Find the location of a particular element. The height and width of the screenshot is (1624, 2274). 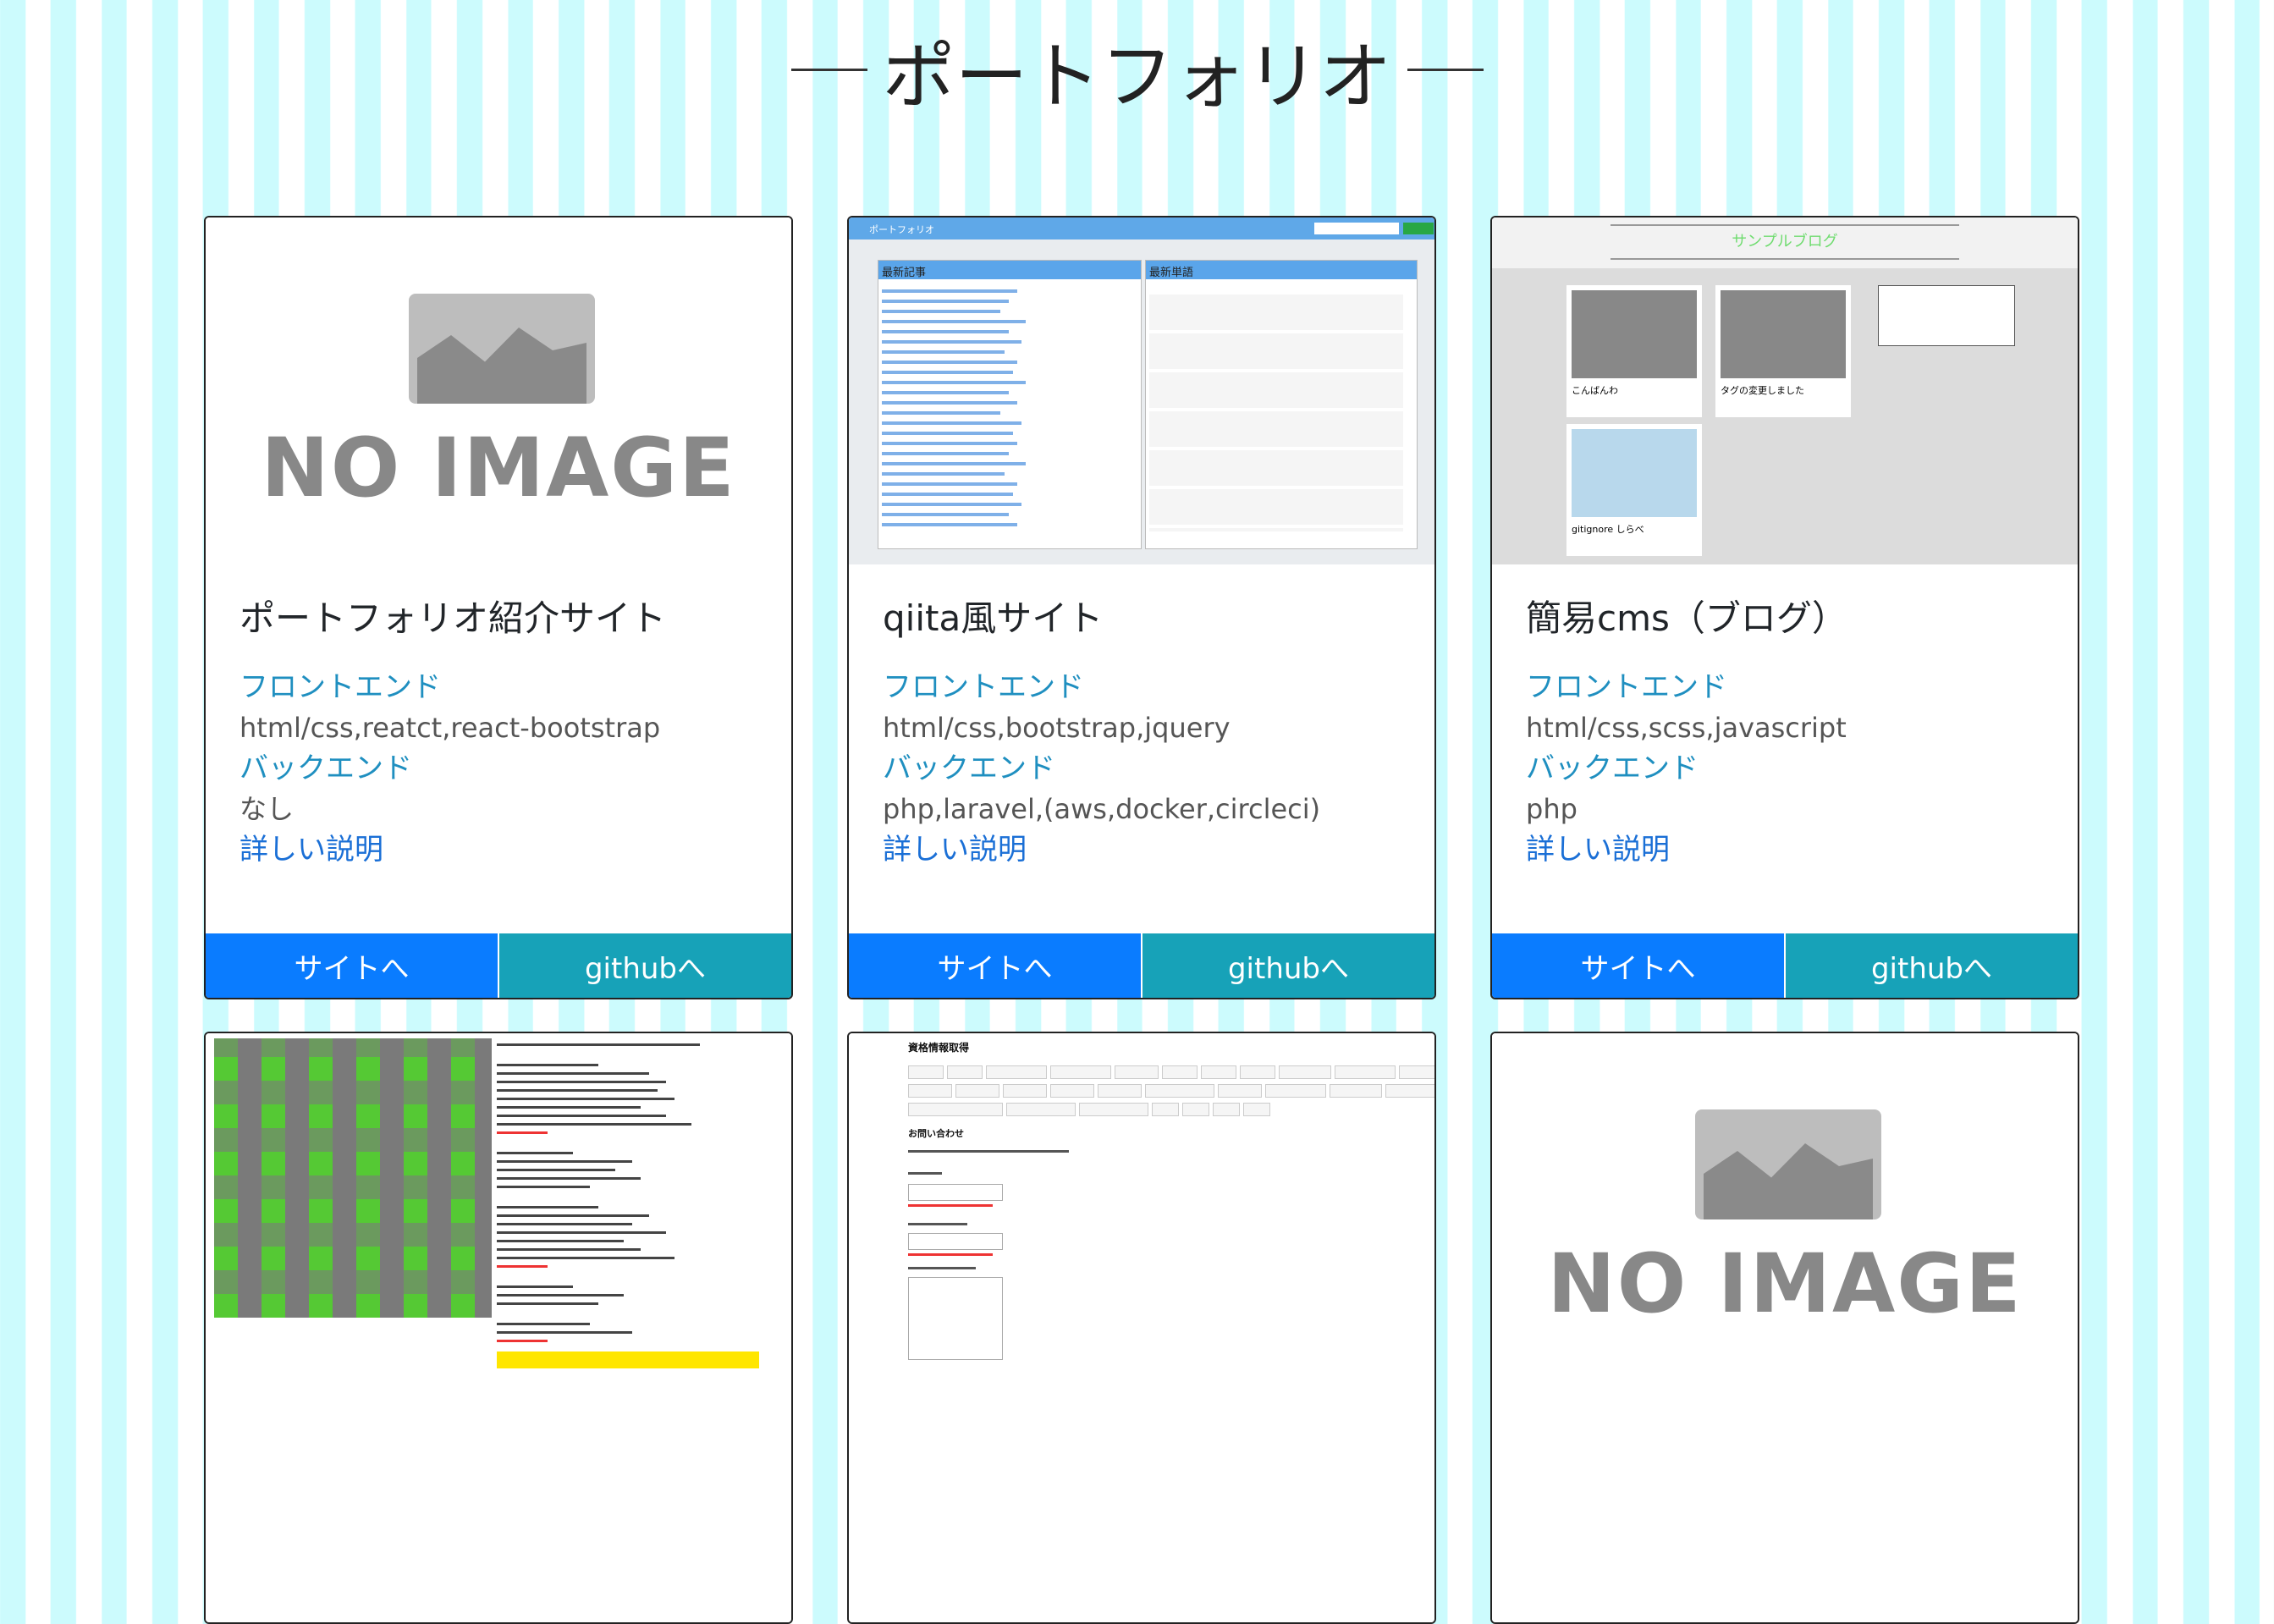

portfolio-card-5: 資格情報取得 お問い合わせ is located at coordinates (1141, 1328).